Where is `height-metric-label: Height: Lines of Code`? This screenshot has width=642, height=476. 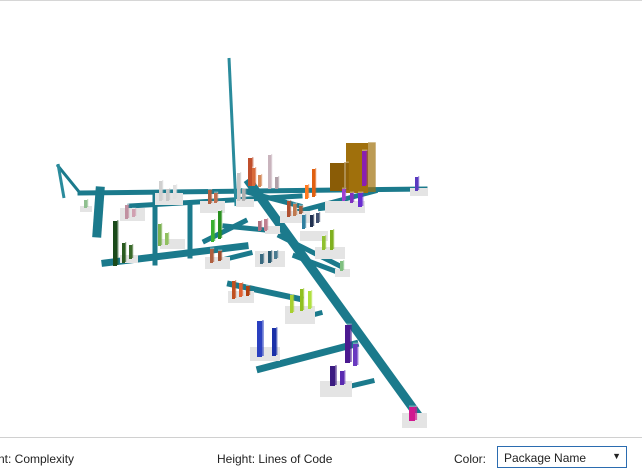
height-metric-label: Height: Lines of Code is located at coordinates (275, 459).